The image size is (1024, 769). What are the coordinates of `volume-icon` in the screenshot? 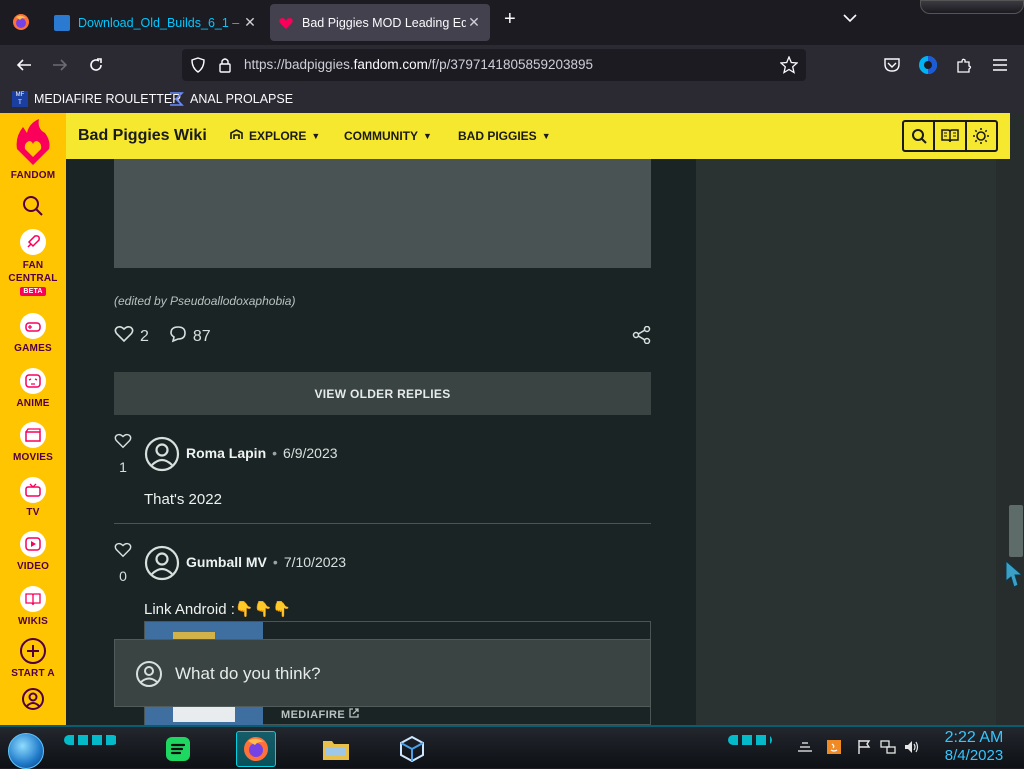 It's located at (912, 747).